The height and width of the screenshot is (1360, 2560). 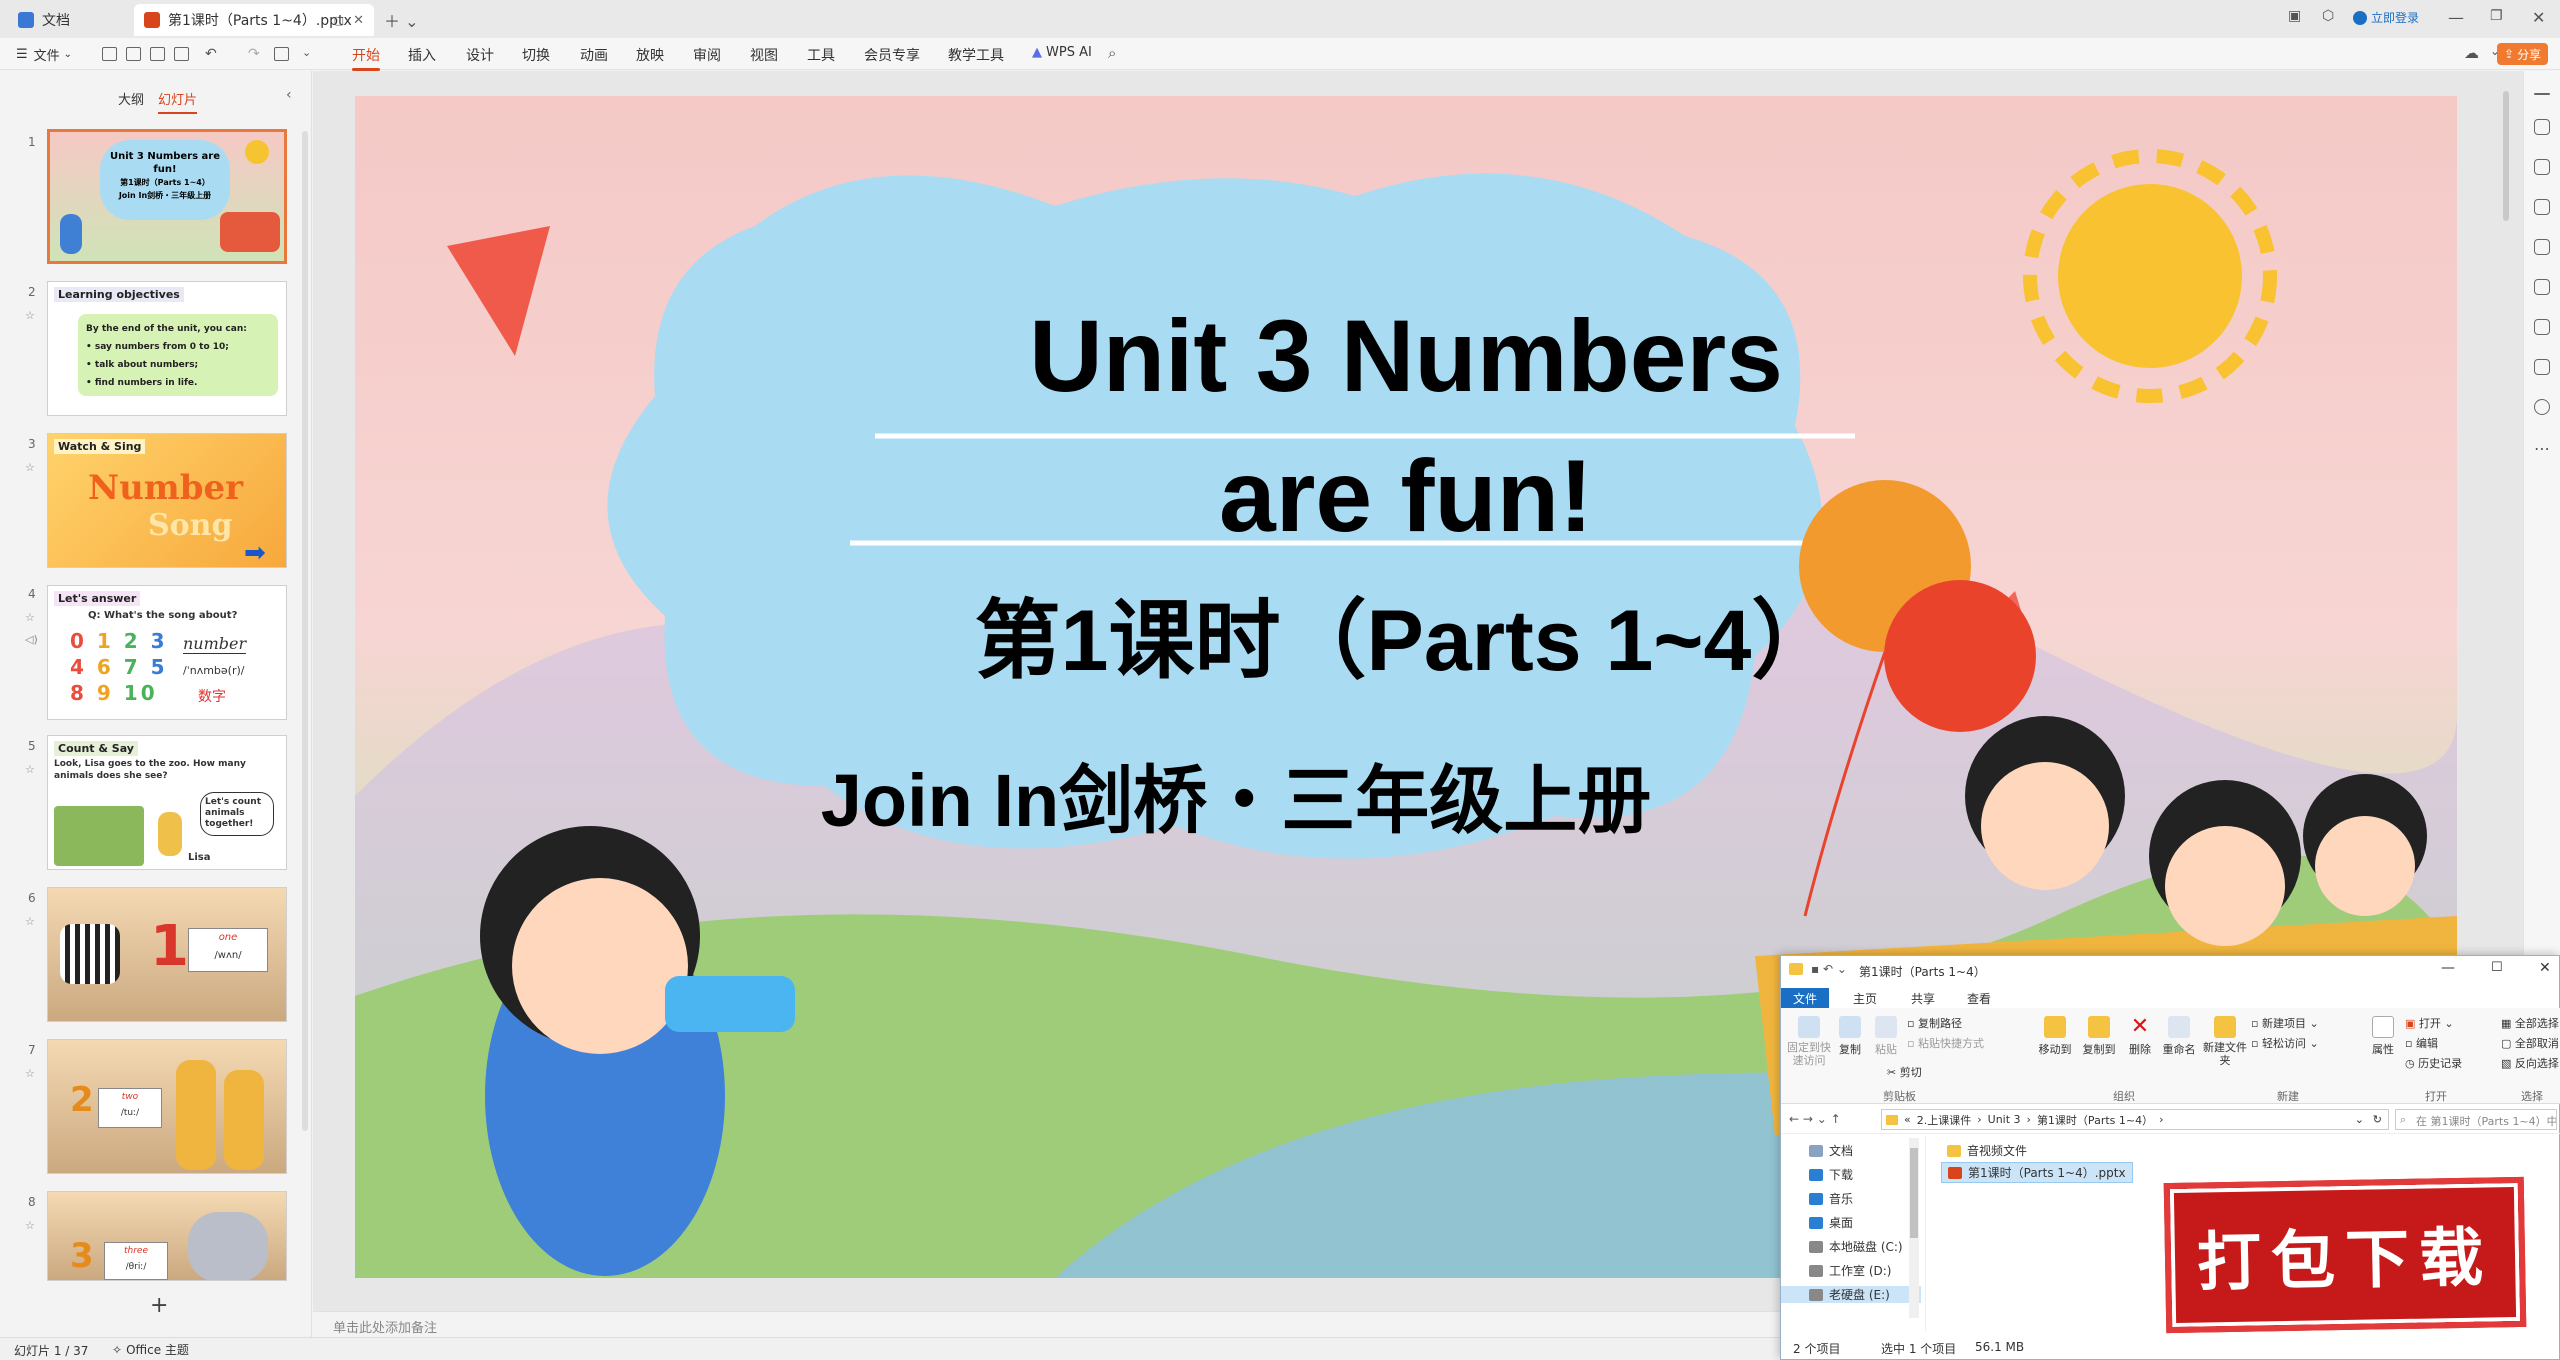 I want to click on quick-access-icons: ▪ ↶ ⌄, so click(x=1829, y=969).